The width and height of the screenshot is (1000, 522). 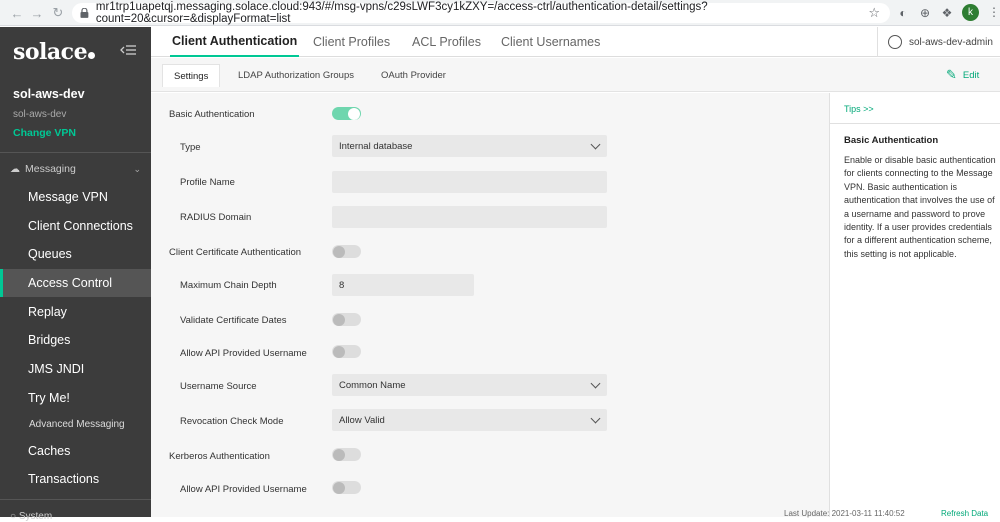 What do you see at coordinates (77, 424) in the screenshot?
I see `sidebar-section-advanced-messaging: Advanced Messaging` at bounding box center [77, 424].